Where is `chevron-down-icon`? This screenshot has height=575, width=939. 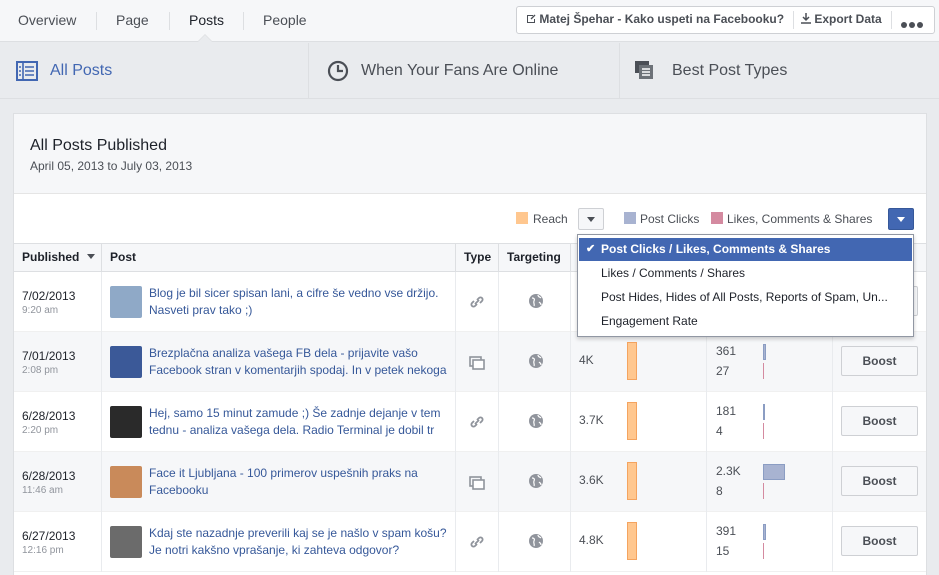
chevron-down-icon is located at coordinates (901, 219).